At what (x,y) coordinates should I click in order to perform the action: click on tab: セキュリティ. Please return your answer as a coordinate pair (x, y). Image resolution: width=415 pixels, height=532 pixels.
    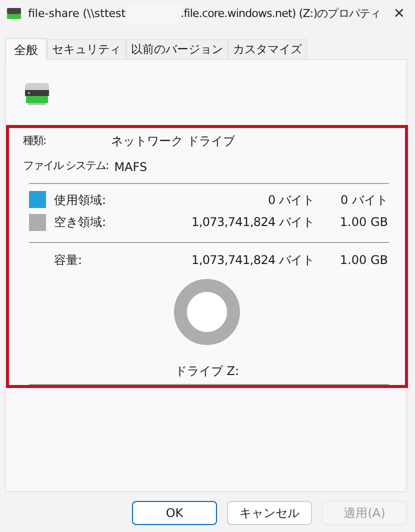
    Looking at the image, I should click on (86, 49).